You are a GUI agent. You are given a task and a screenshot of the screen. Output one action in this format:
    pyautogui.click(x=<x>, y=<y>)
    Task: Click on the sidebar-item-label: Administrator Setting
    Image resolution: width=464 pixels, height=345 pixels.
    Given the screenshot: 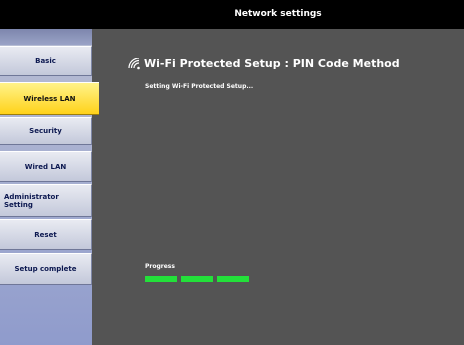 What is the action you would take?
    pyautogui.click(x=31, y=200)
    